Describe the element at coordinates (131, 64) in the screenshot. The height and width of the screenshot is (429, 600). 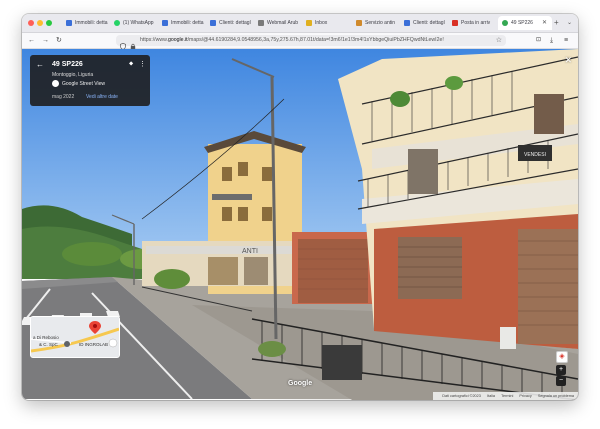
I see `pin-icon: ⬥` at that location.